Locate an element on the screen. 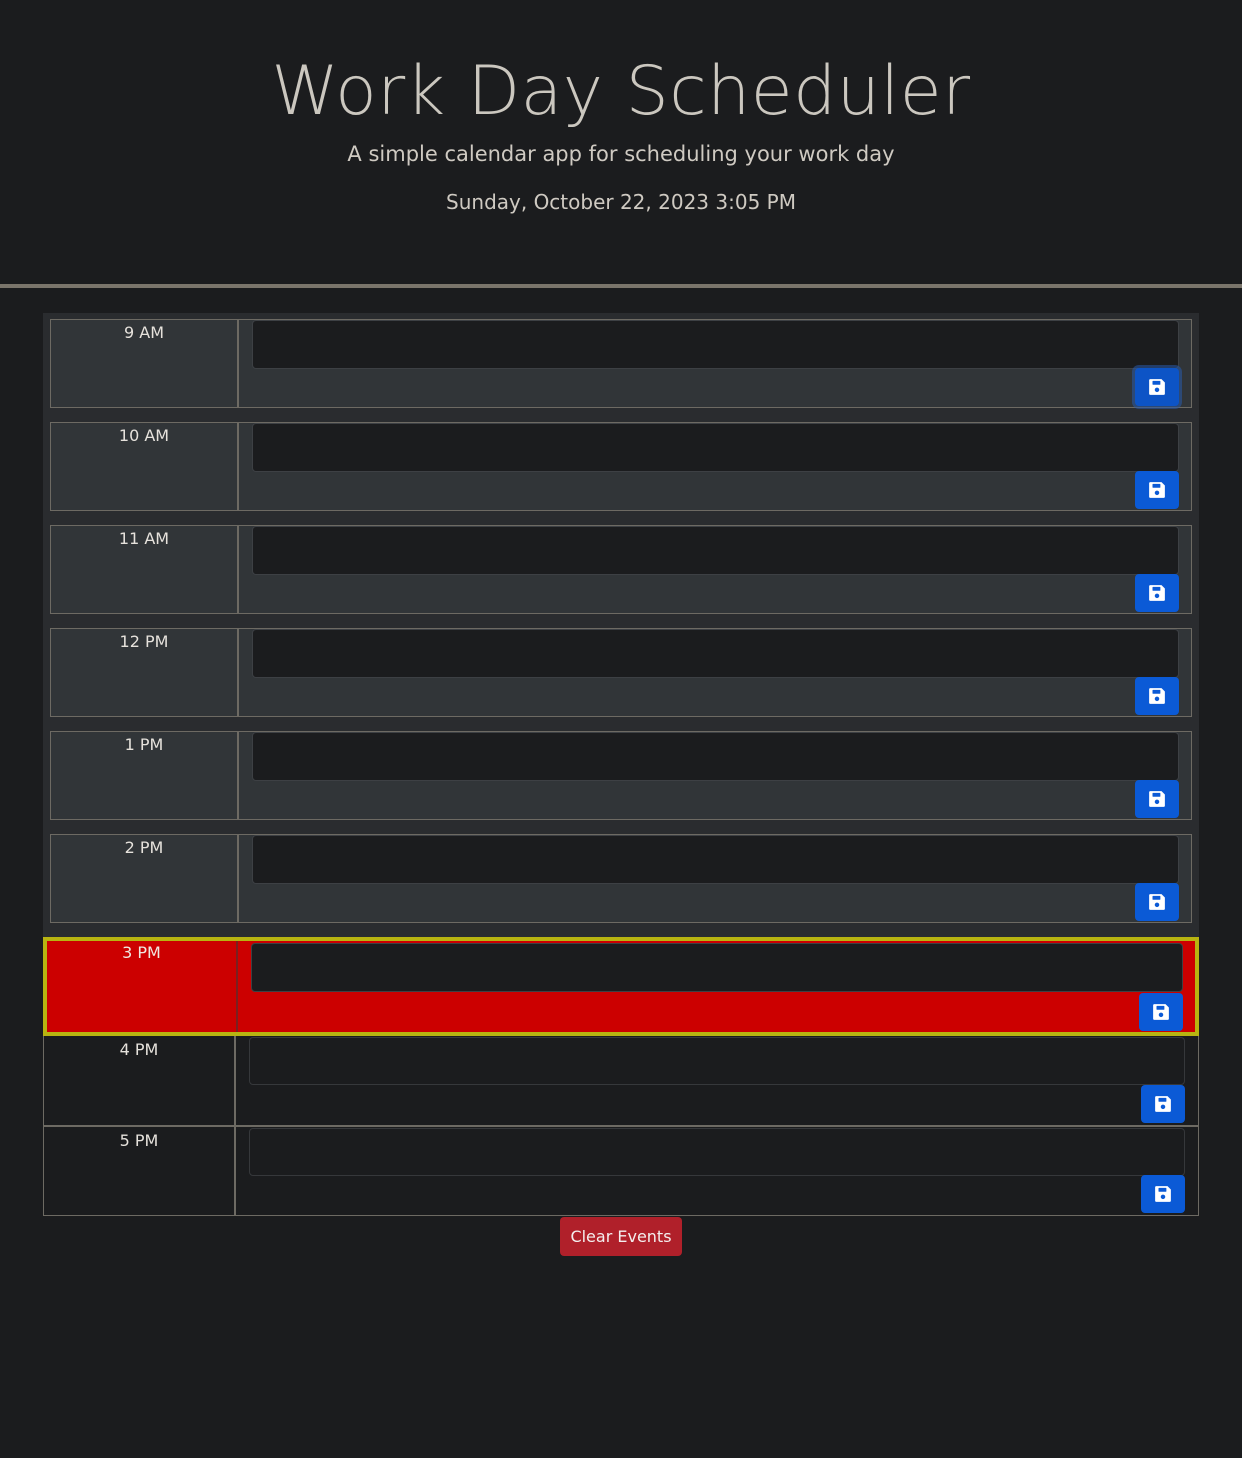  time-block-12pm: 12 PM is located at coordinates (621, 672).